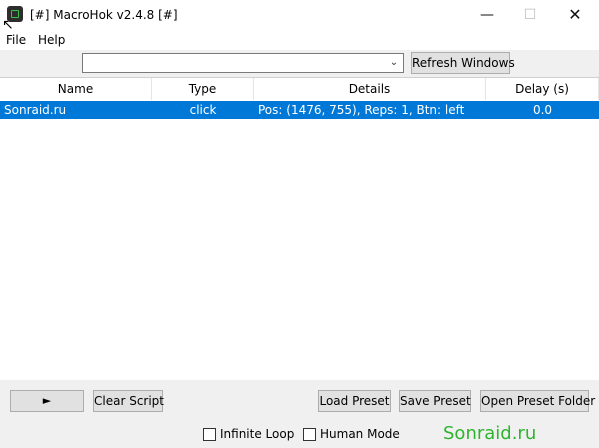 The image size is (599, 448). What do you see at coordinates (575, 15) in the screenshot?
I see `close-button: ✕` at bounding box center [575, 15].